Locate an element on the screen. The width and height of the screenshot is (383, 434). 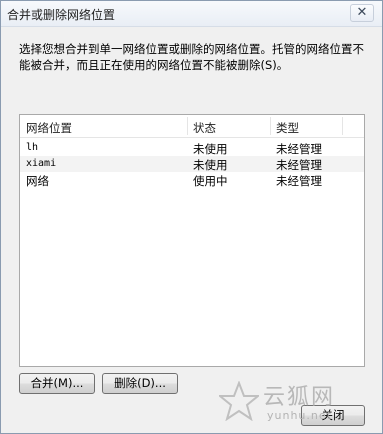
watermark-text: 云狐网 is located at coordinates (299, 397).